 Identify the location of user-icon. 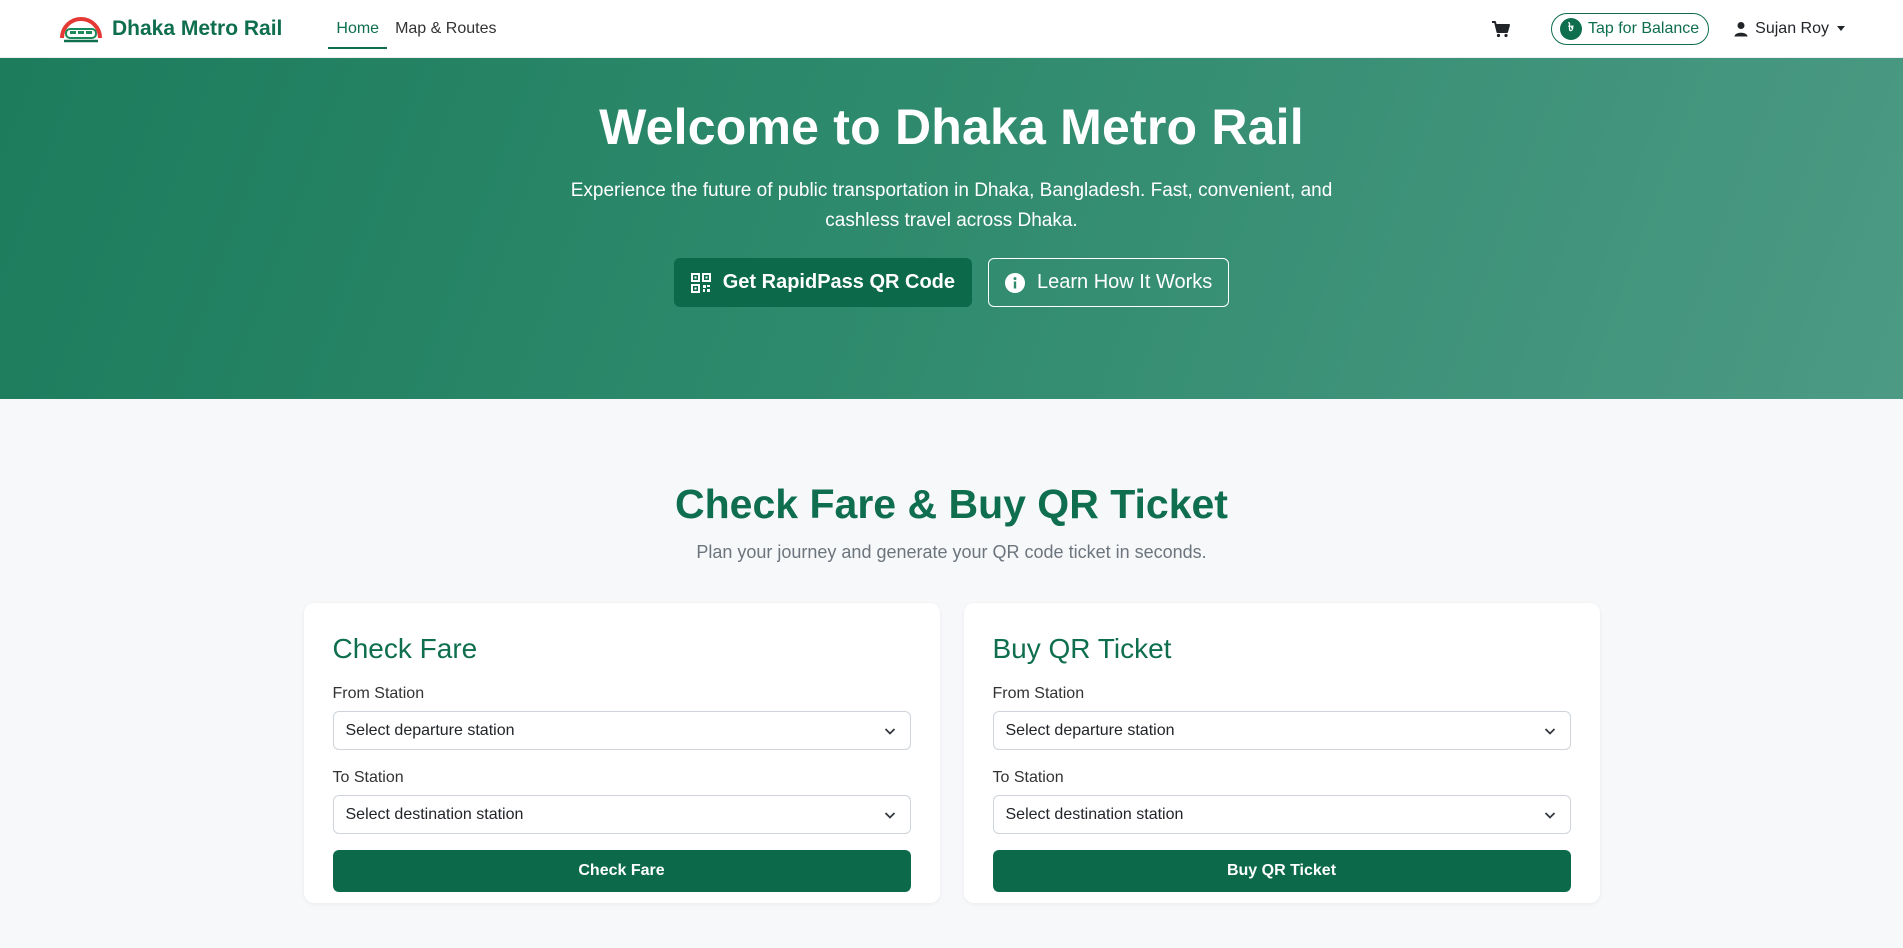
(1741, 28).